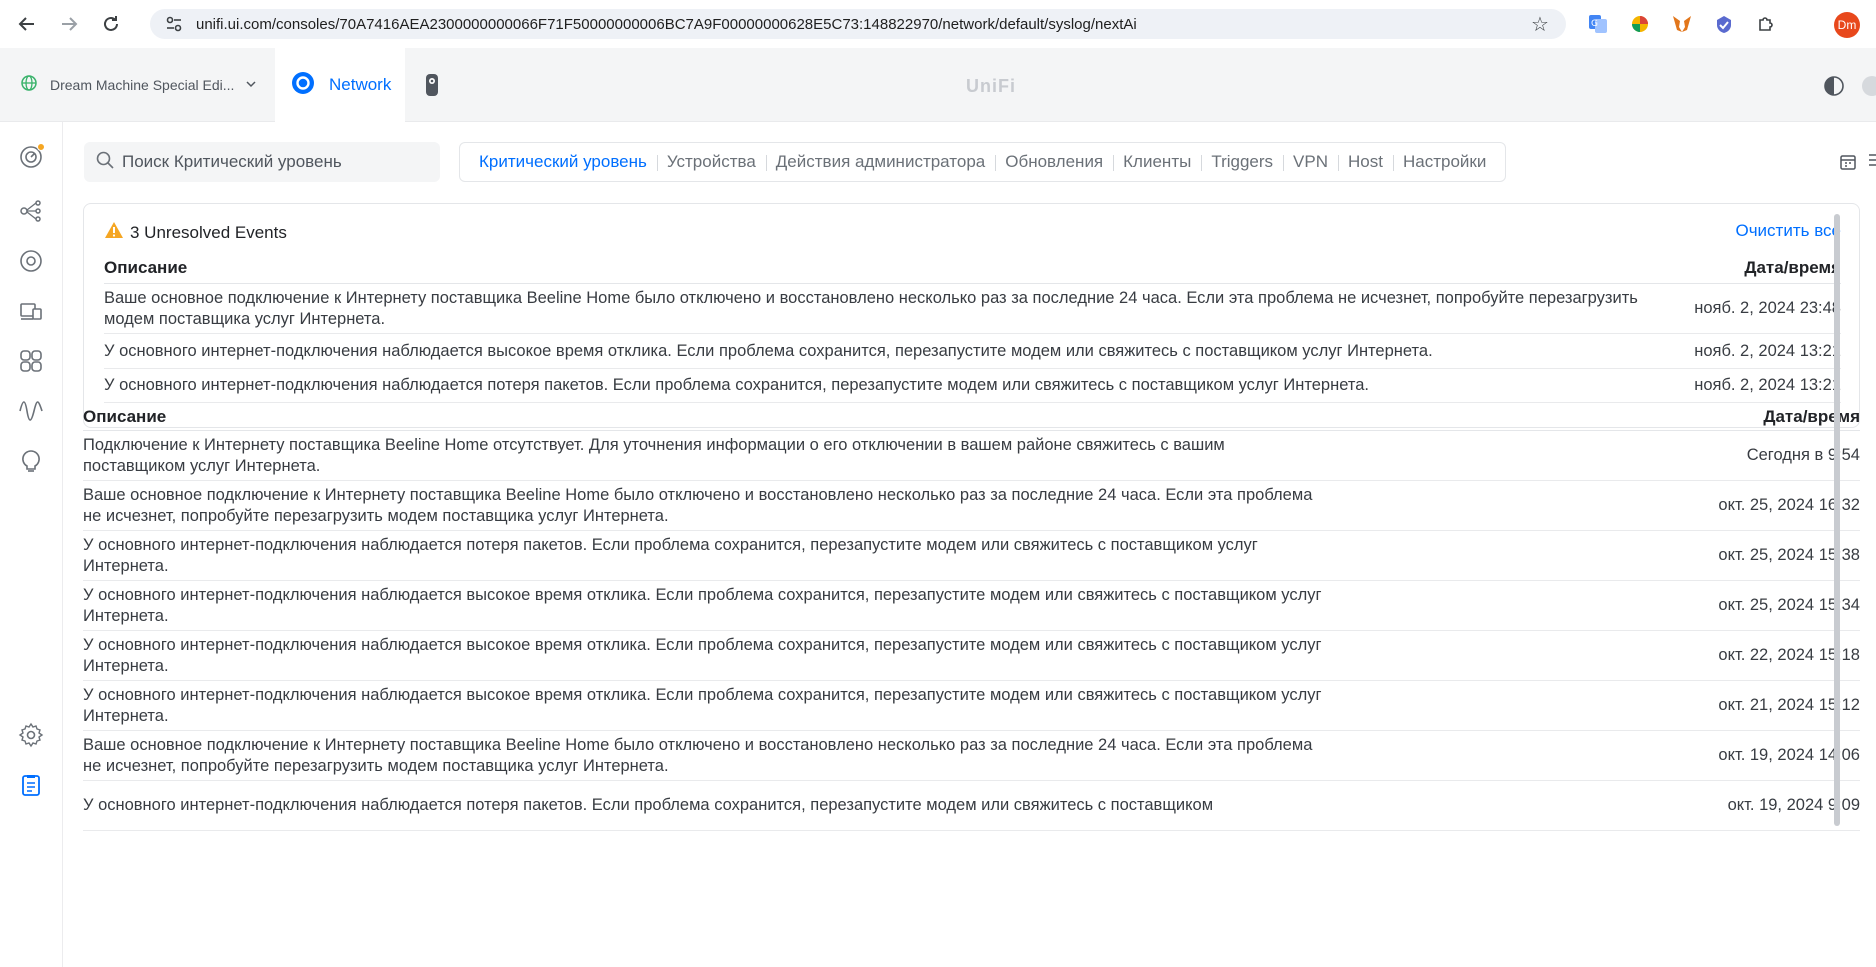 The height and width of the screenshot is (967, 1876). Describe the element at coordinates (272, 162) in the screenshot. I see `search-input` at that location.